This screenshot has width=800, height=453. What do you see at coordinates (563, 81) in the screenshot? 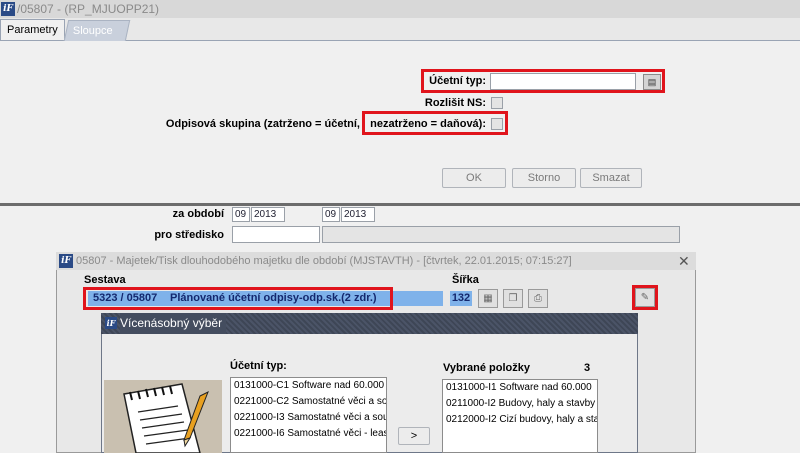
I see `ucetni-typ-input` at bounding box center [563, 81].